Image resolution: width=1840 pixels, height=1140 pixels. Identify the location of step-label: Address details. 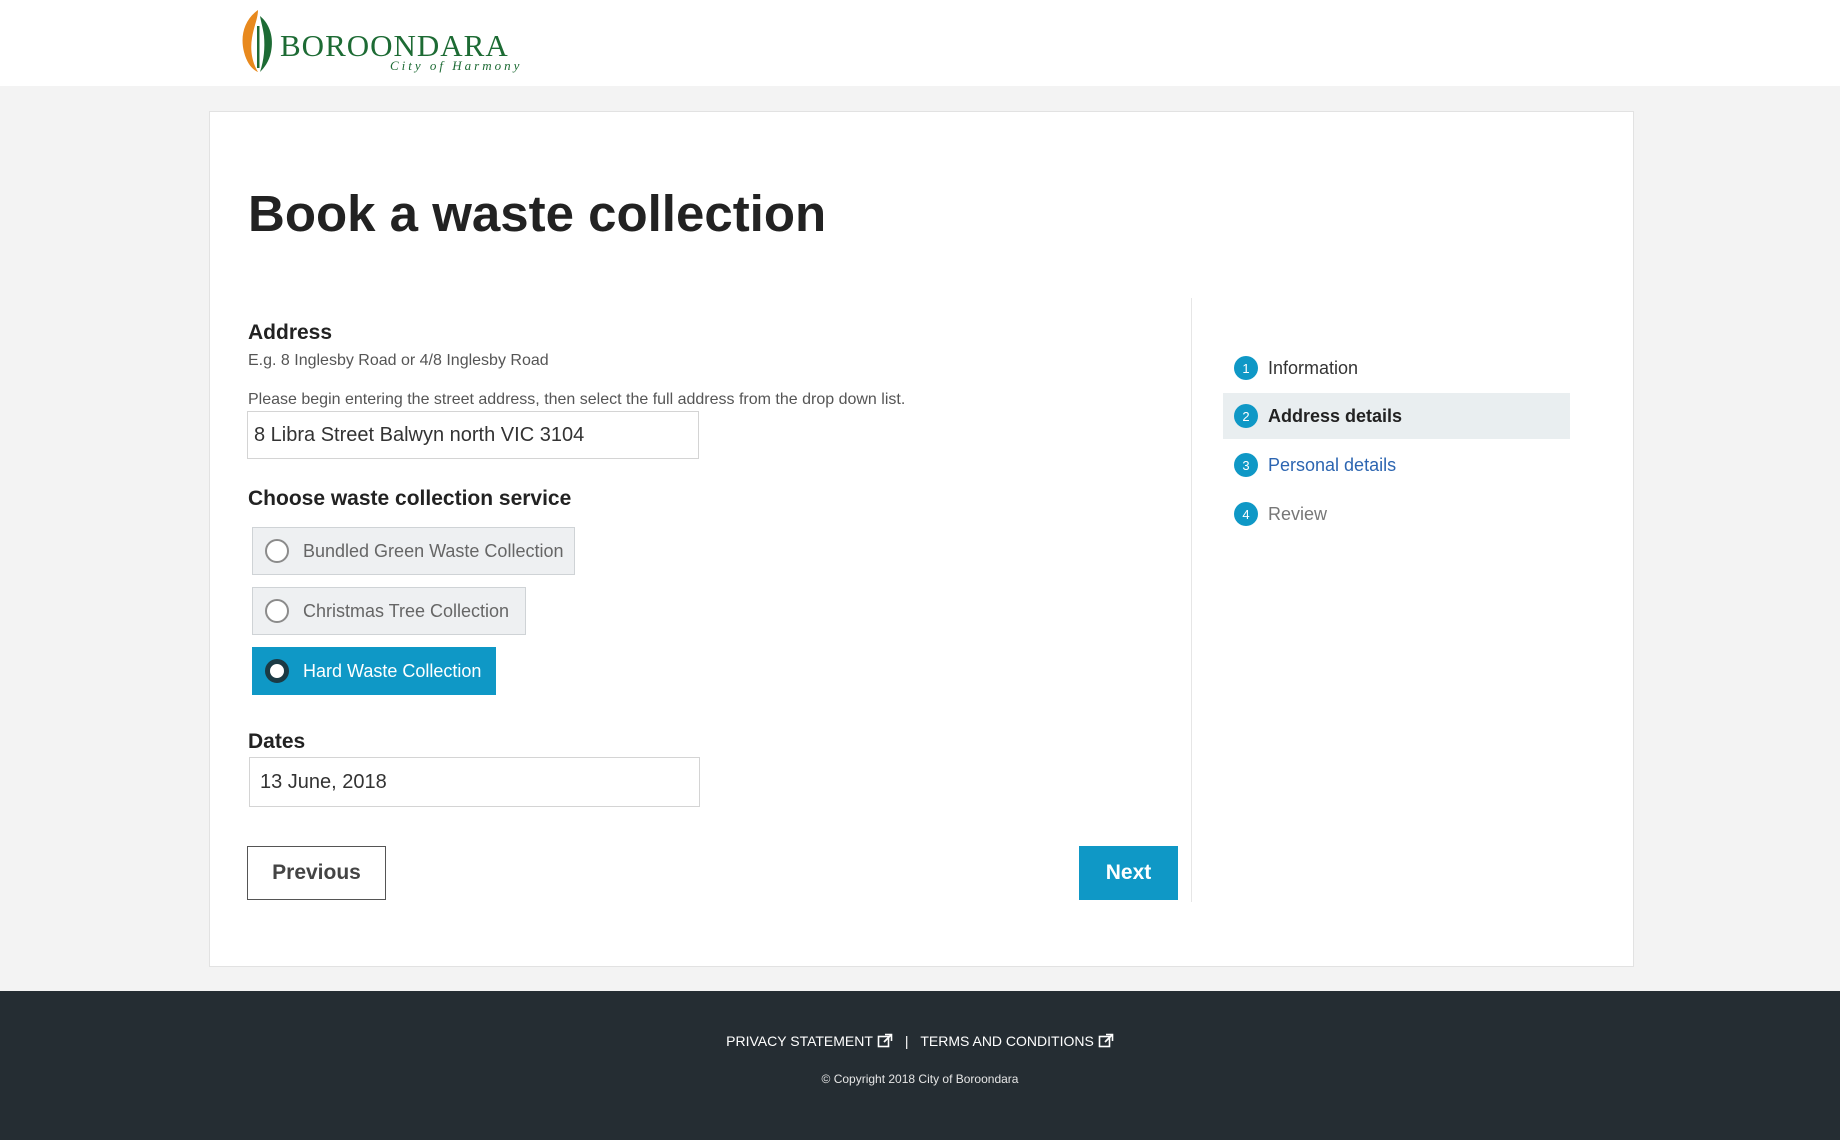
(1335, 415).